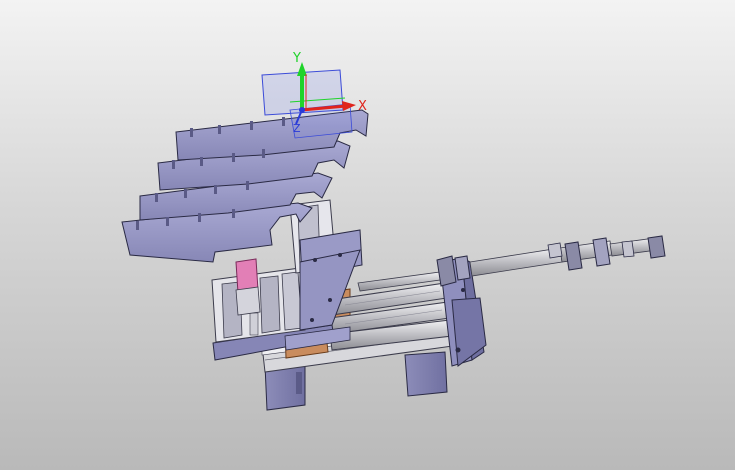 The image size is (735, 470). I want to click on base-leg-left-slot, so click(299, 383).